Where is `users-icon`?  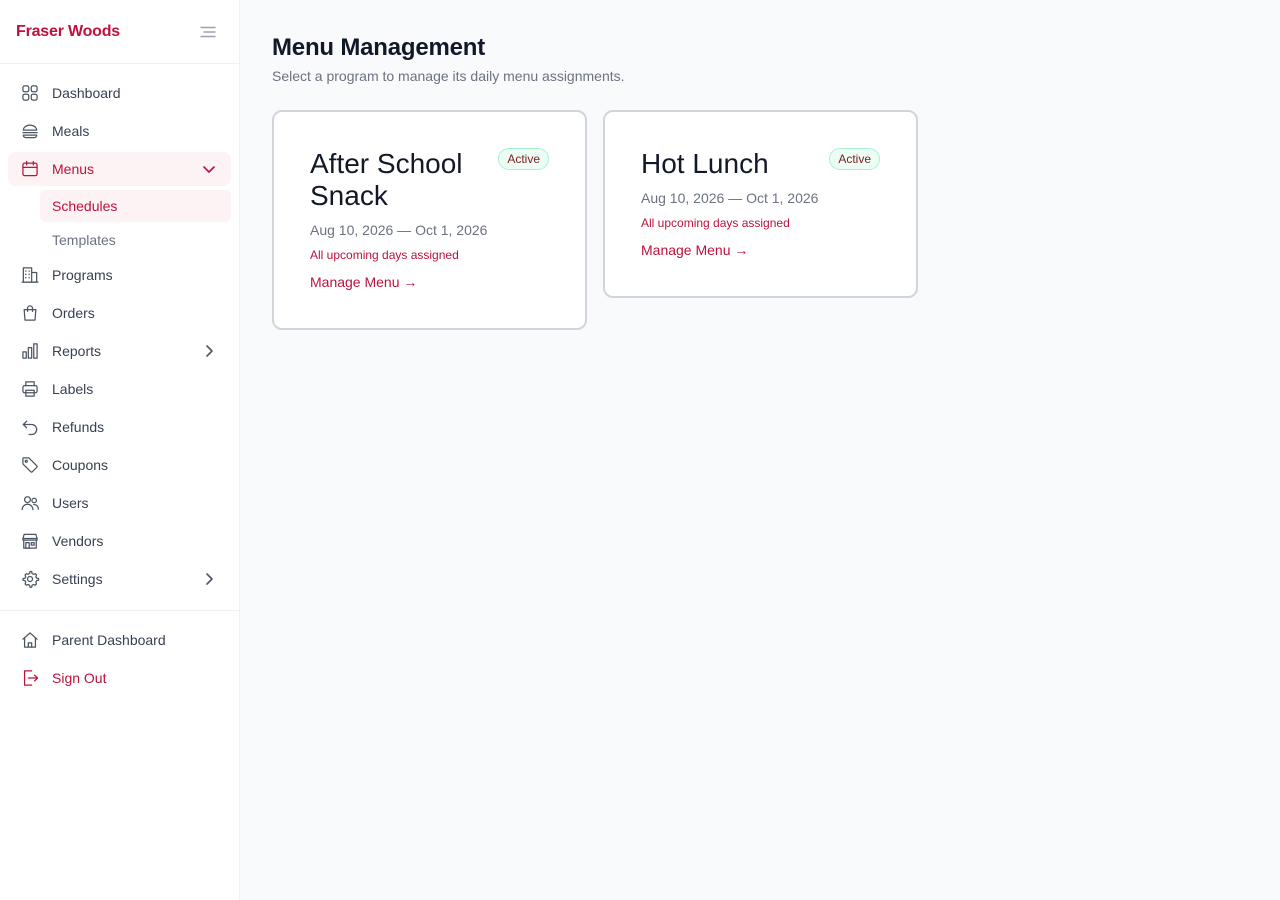 users-icon is located at coordinates (30, 503).